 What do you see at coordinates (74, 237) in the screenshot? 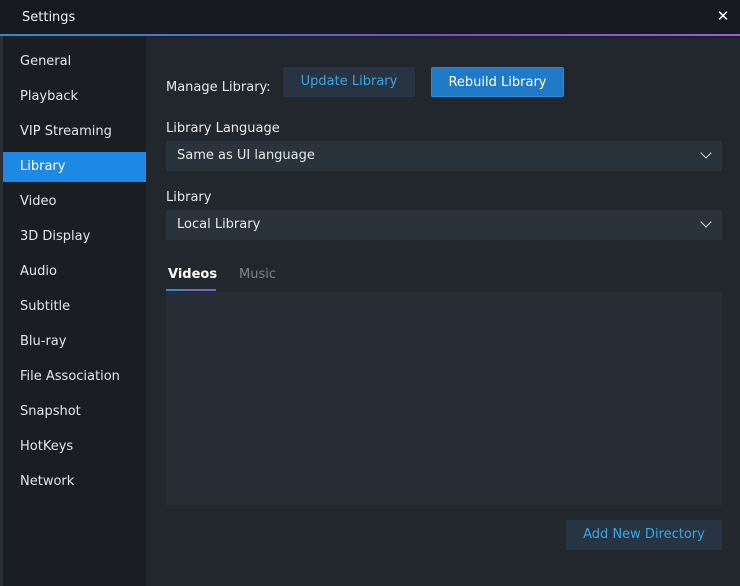
I see `sidebar-item-3d-display: 3D Display` at bounding box center [74, 237].